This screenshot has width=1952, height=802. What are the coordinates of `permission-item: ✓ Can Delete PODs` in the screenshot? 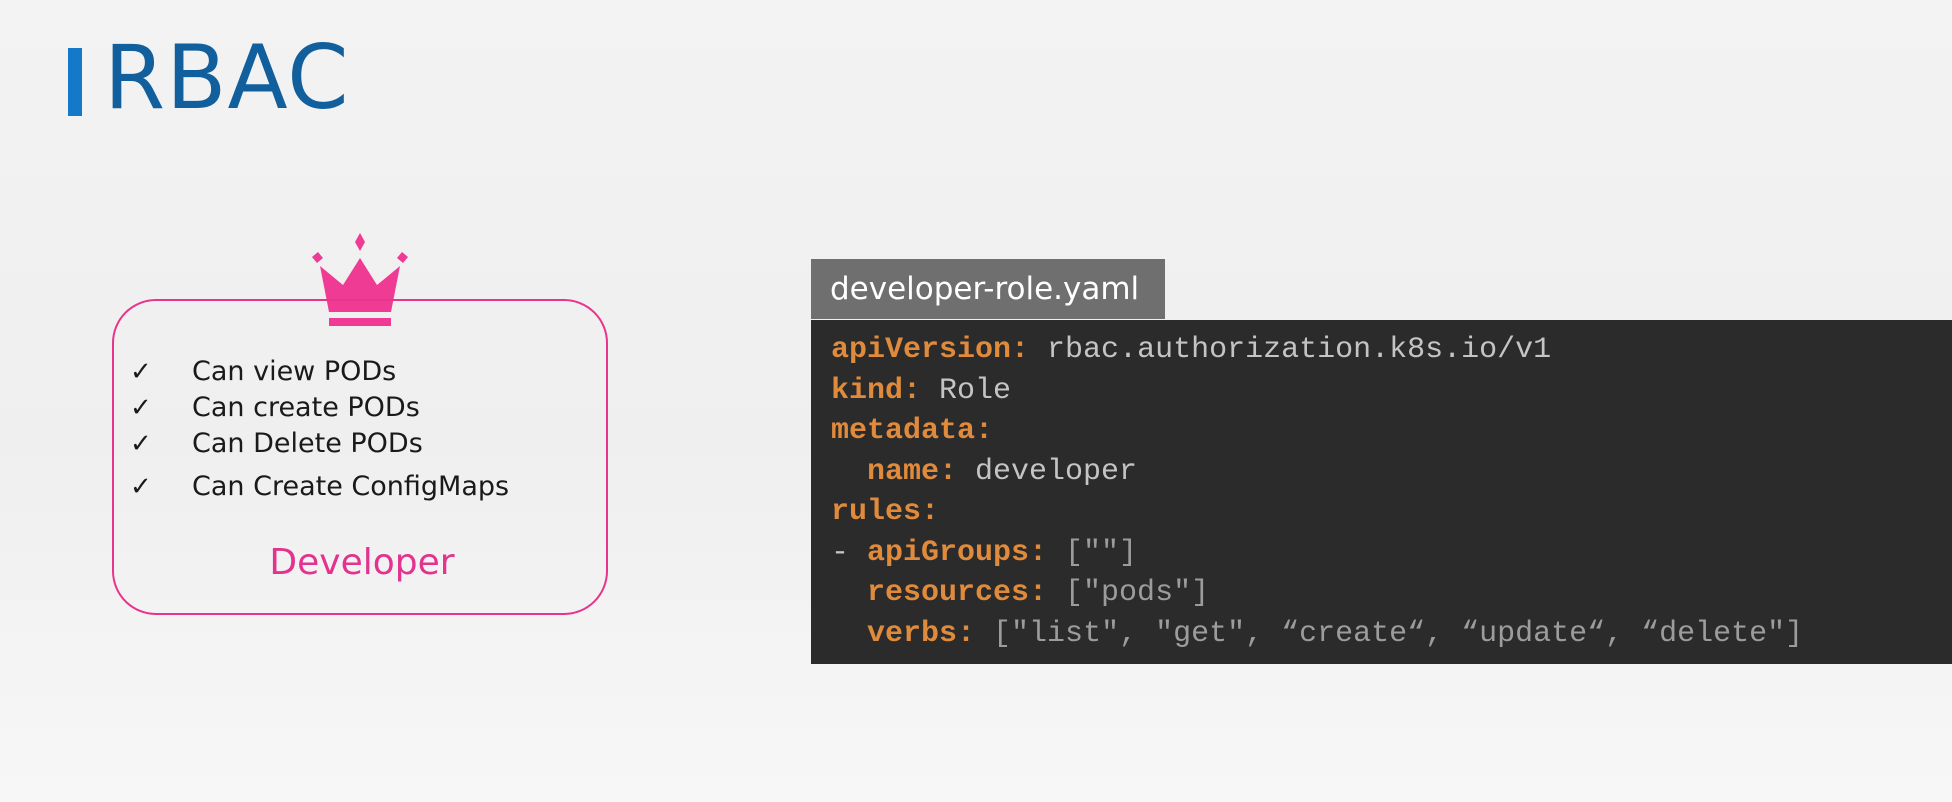 It's located at (276, 444).